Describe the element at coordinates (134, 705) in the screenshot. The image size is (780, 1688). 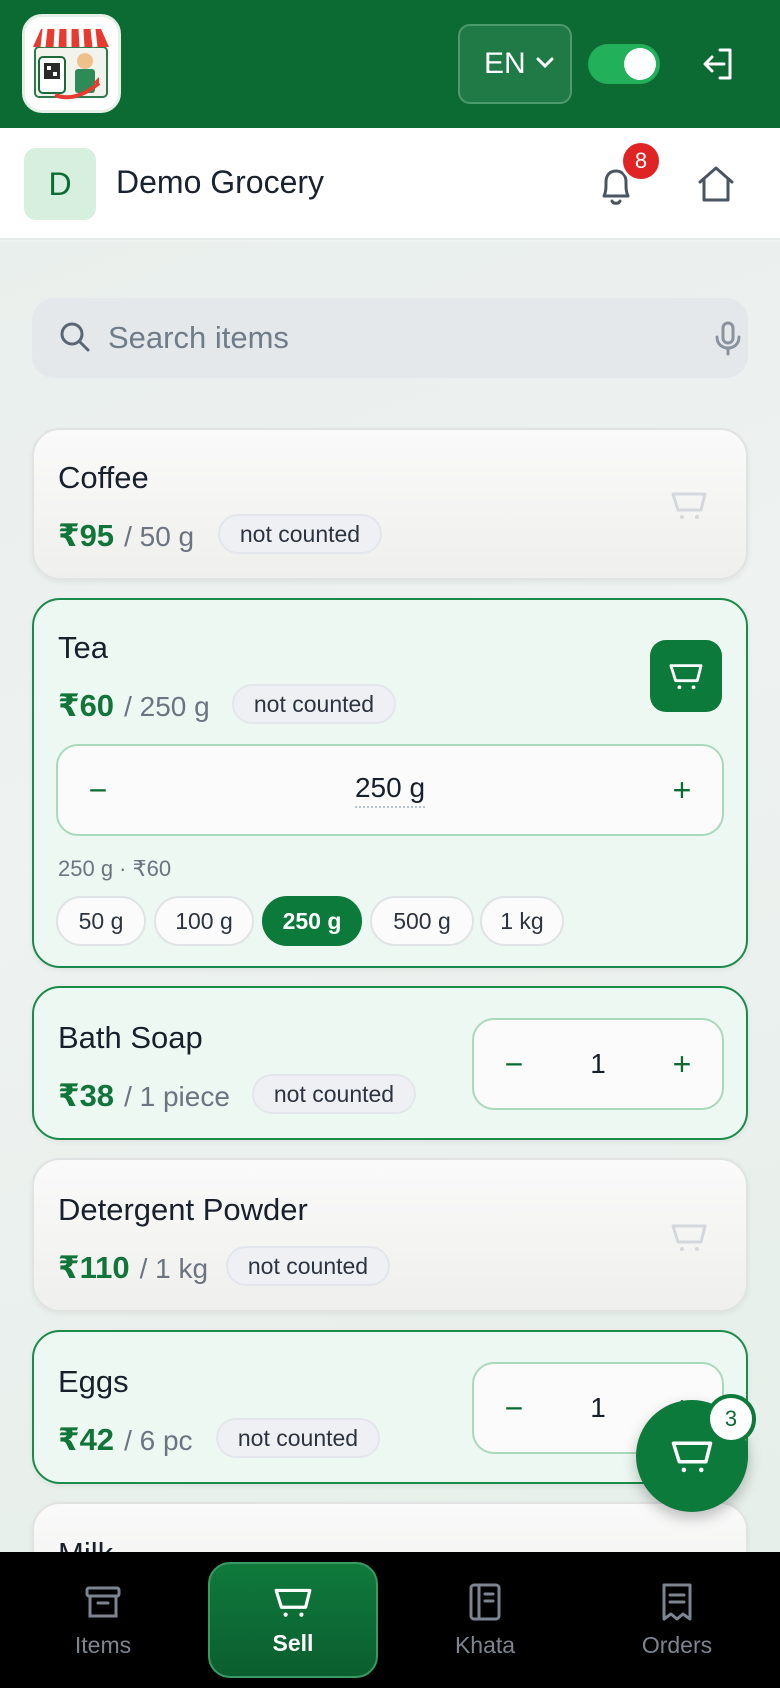
I see `item-price: ₹60/ 250 g` at that location.